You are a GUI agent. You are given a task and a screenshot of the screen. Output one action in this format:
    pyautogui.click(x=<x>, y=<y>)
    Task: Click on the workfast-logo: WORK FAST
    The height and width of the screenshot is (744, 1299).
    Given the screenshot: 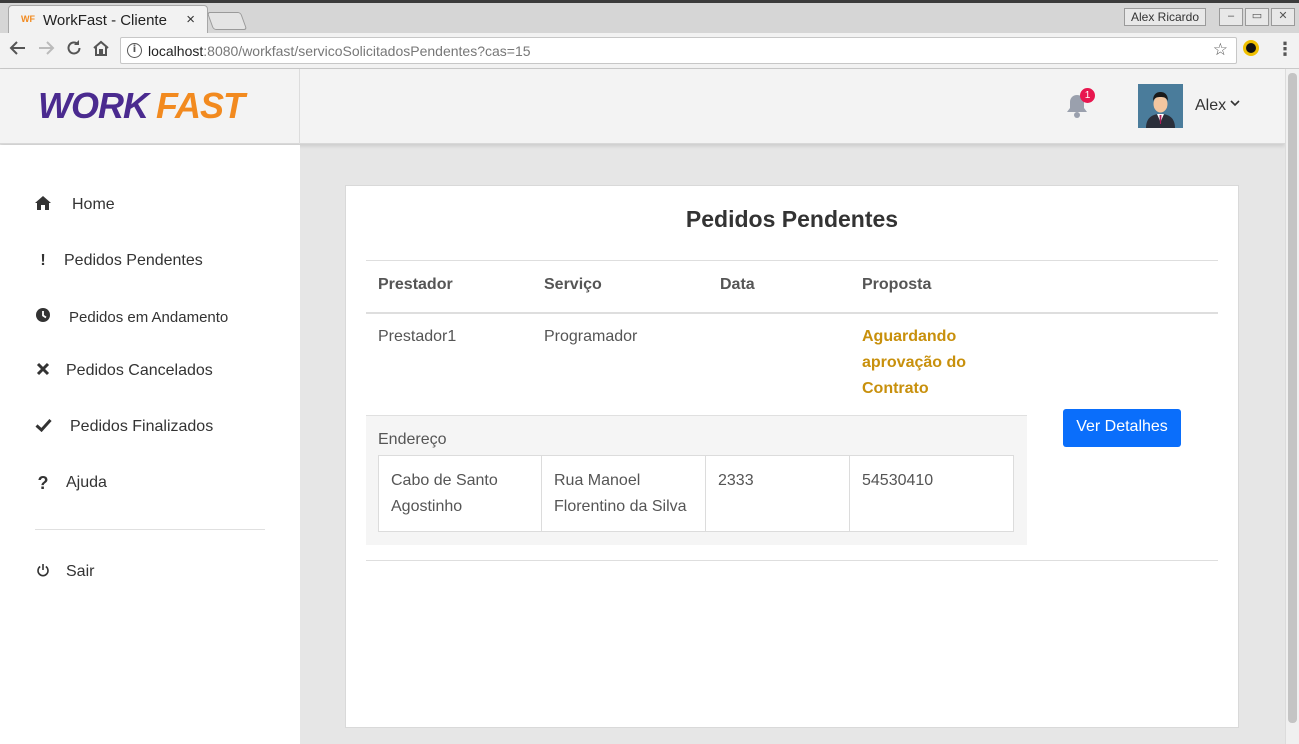 What is the action you would take?
    pyautogui.click(x=141, y=106)
    